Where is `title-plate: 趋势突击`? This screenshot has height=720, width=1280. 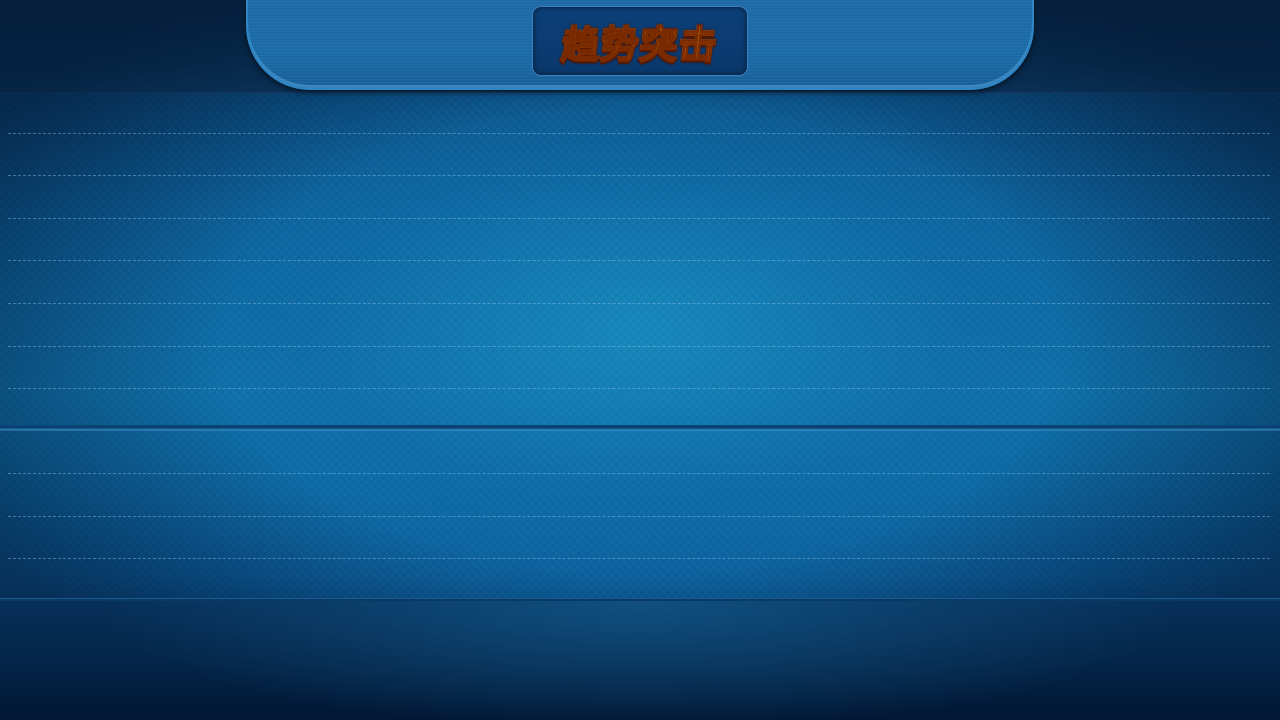
title-plate: 趋势突击 is located at coordinates (640, 41).